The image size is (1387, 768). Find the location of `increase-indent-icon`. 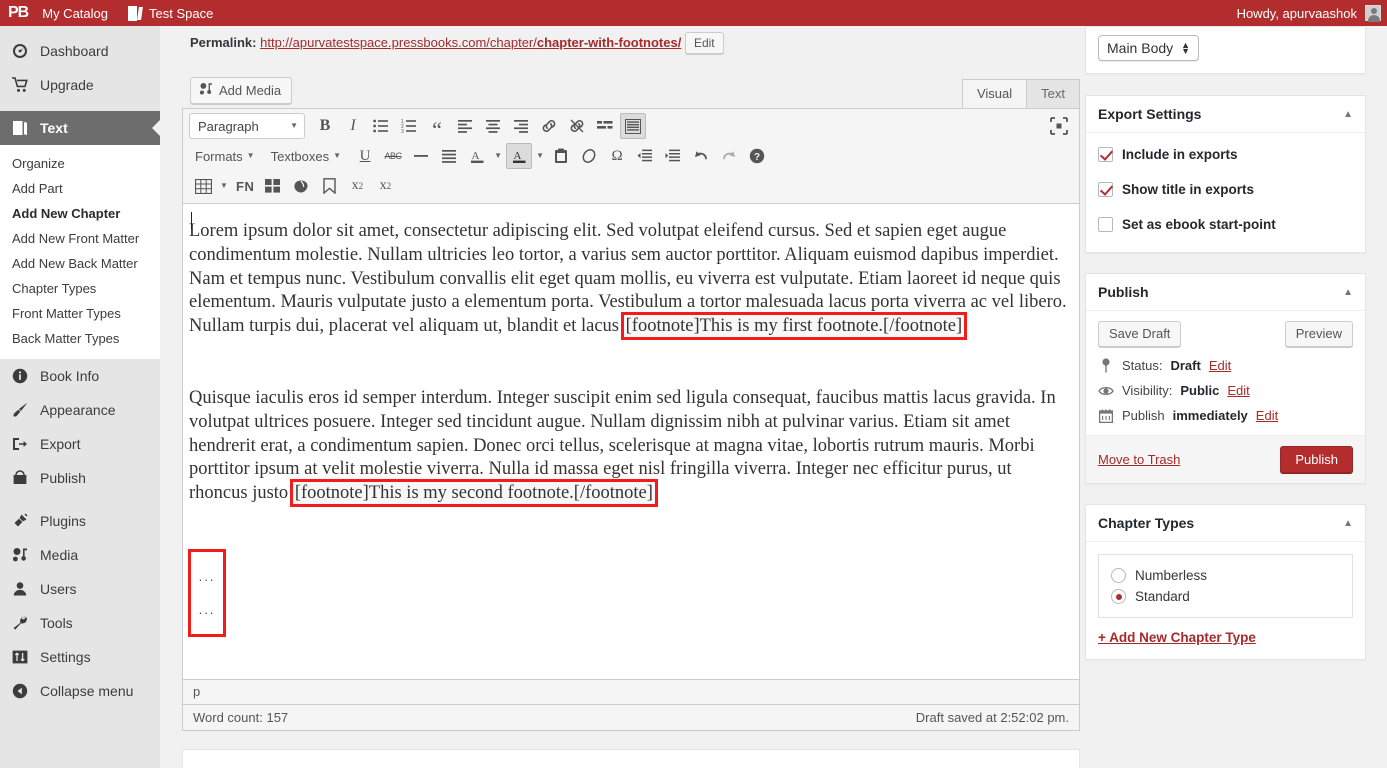

increase-indent-icon is located at coordinates (673, 156).